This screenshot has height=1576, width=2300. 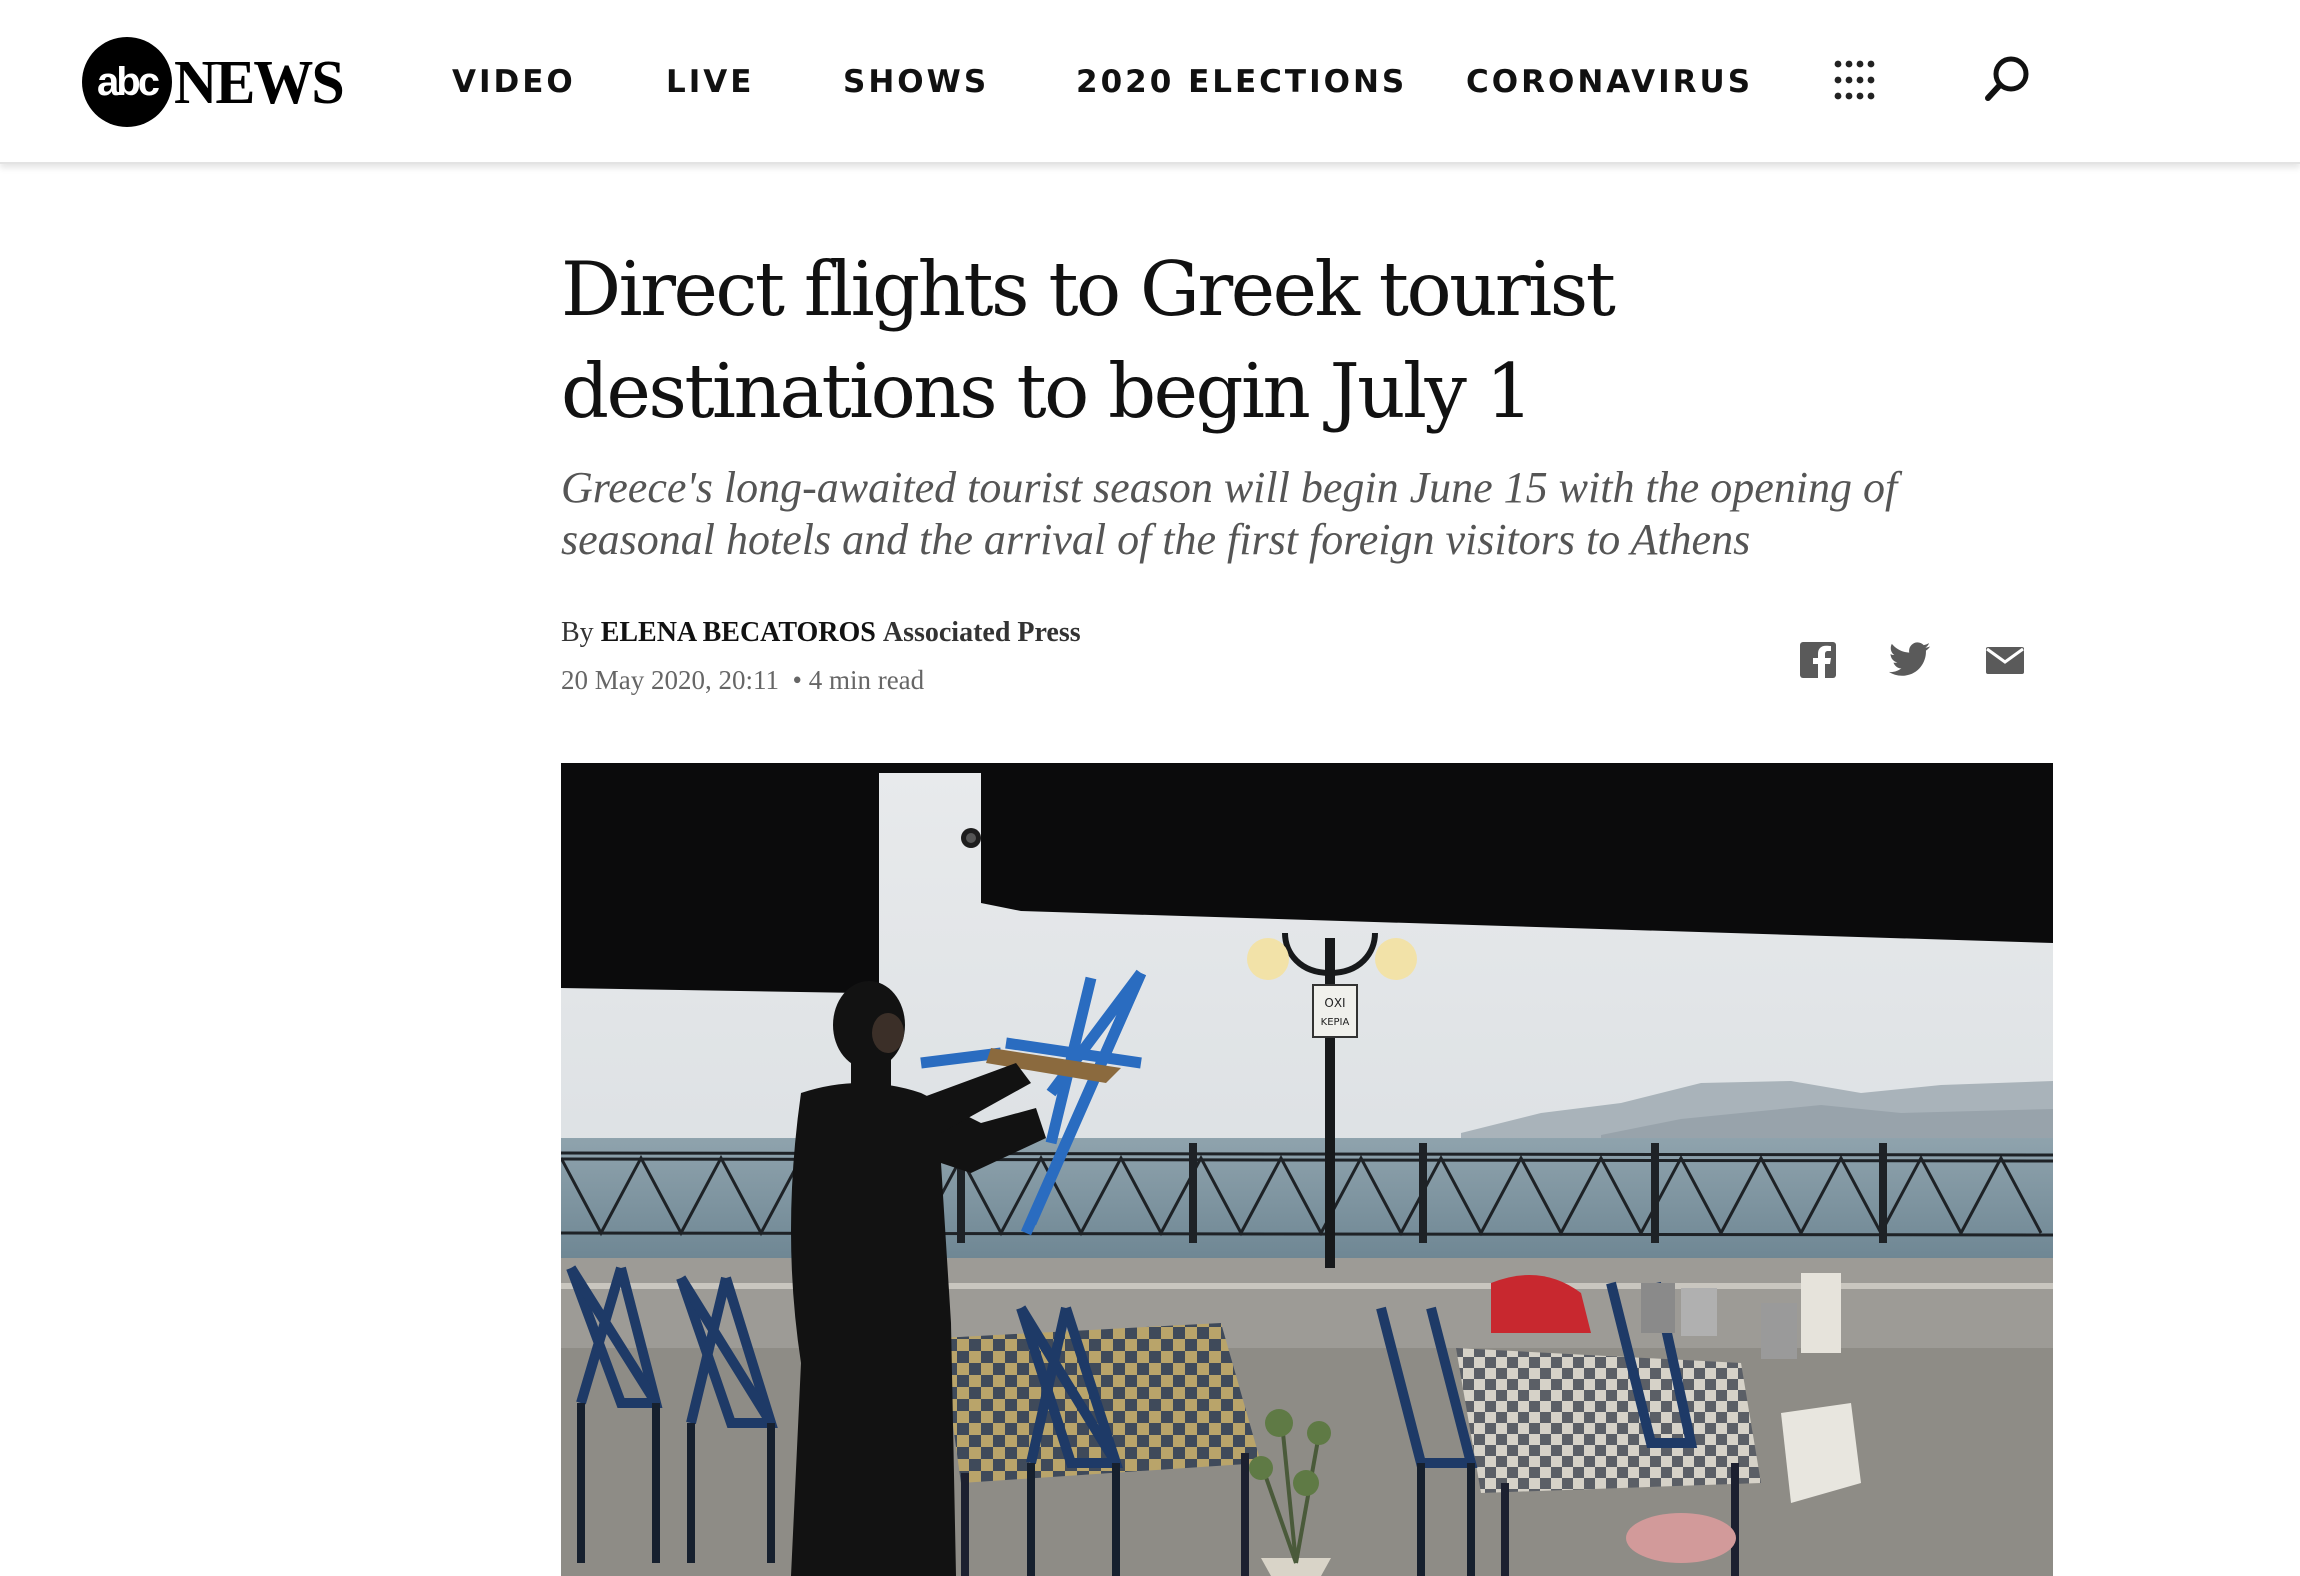 I want to click on nav-item-live: LIVE, so click(x=710, y=82).